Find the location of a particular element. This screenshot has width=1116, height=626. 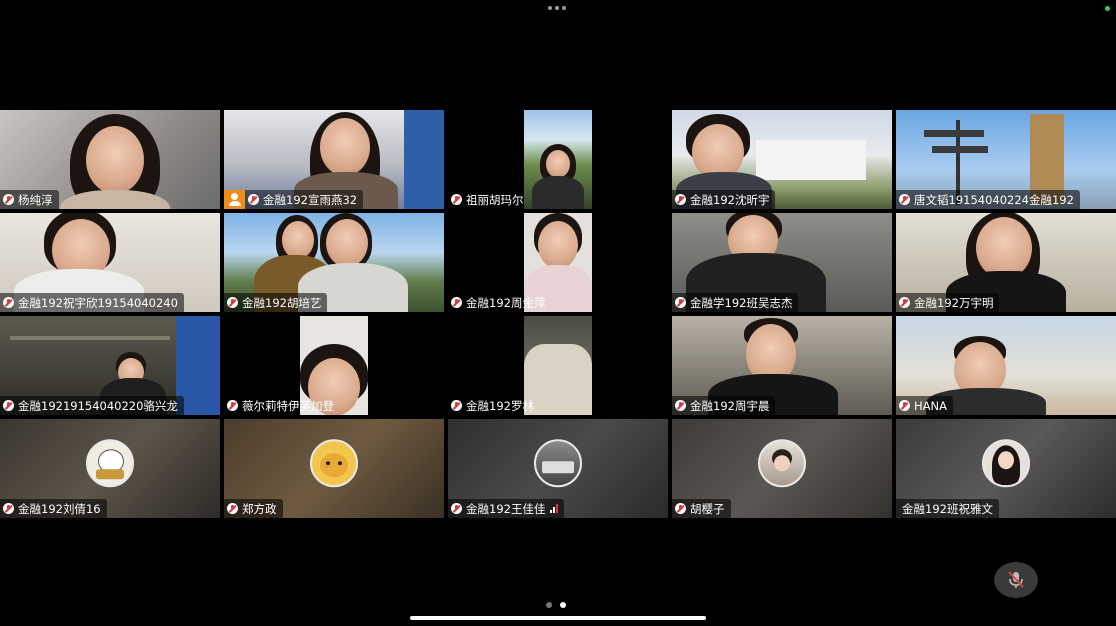

participant-name-tag: 胡樱子 is located at coordinates (701, 508).